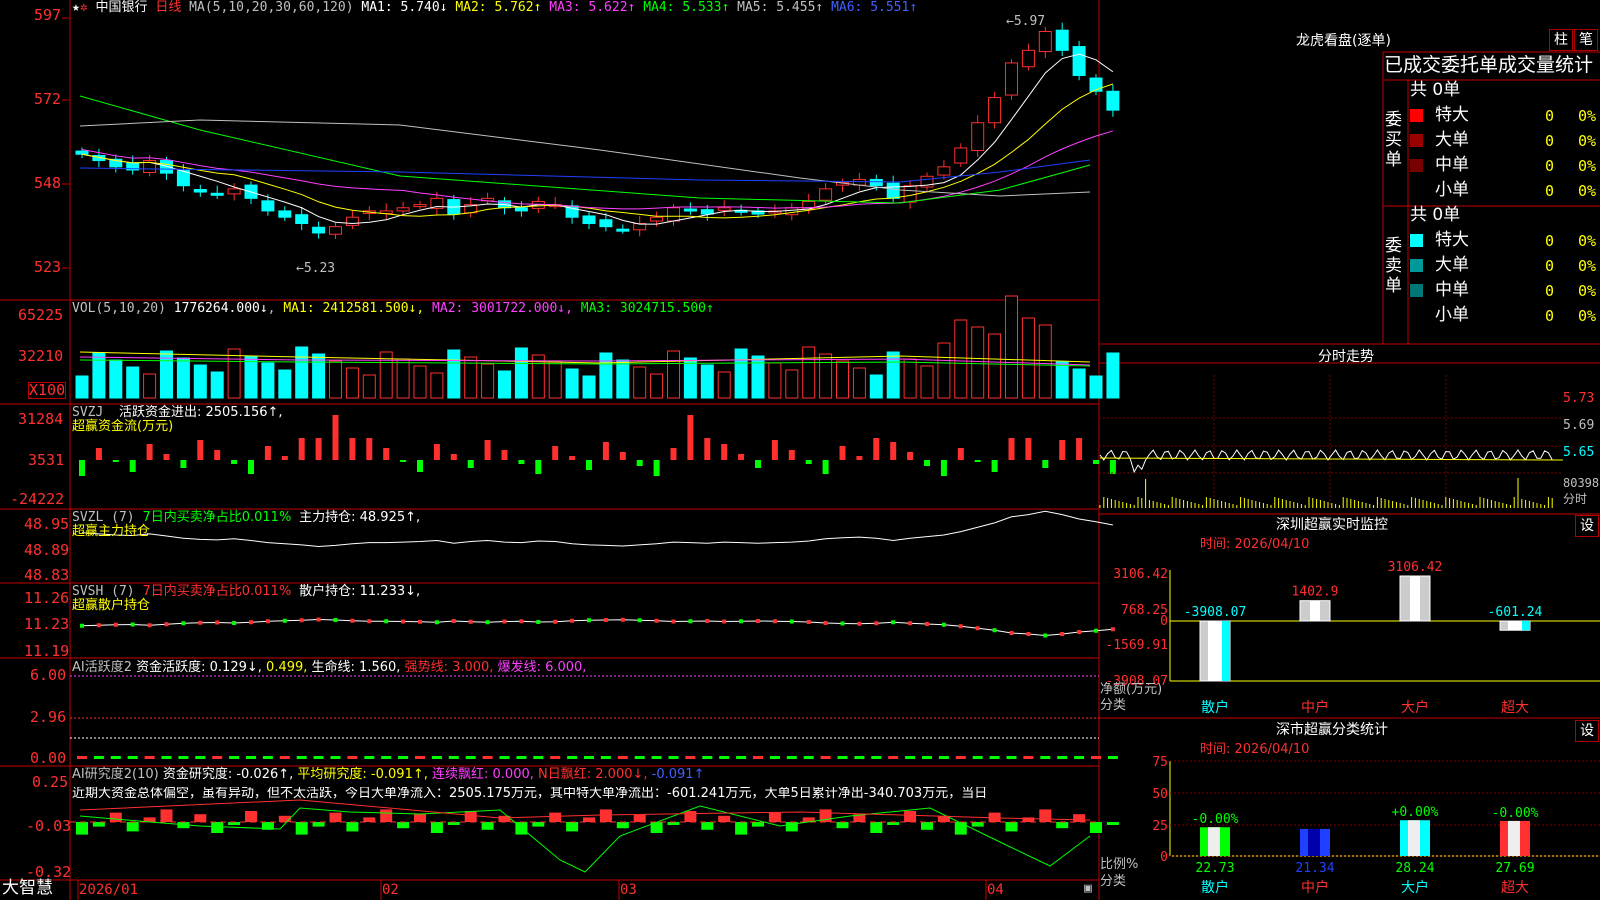  Describe the element at coordinates (1160, 826) in the screenshot. I see `y-tick: 25` at that location.